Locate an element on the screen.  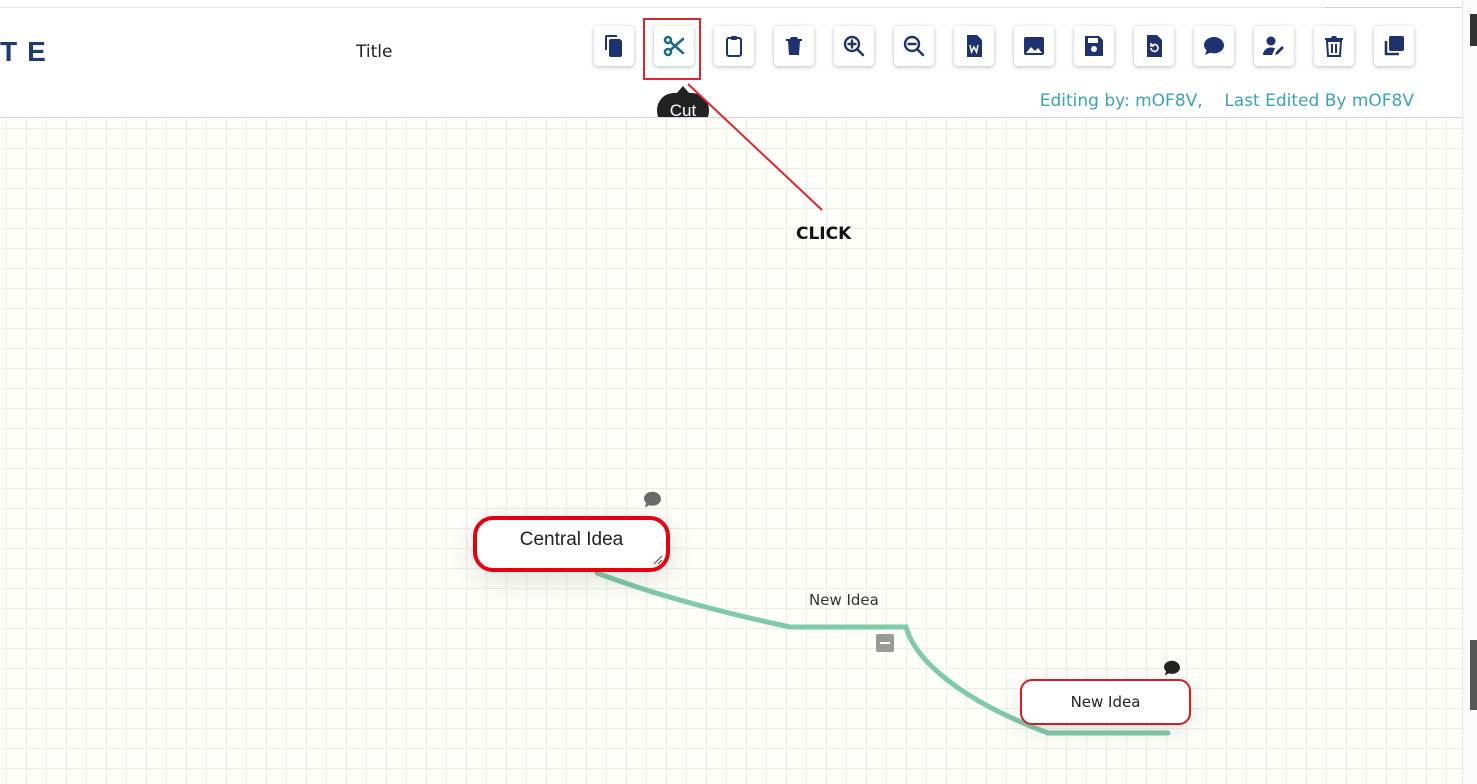
new-idea-node: New Idea is located at coordinates (1105, 702).